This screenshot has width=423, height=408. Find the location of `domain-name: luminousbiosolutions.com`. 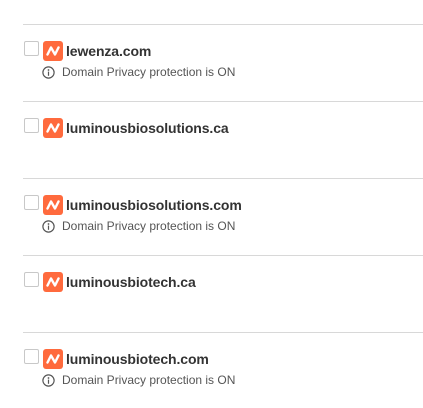

domain-name: luminousbiosolutions.com is located at coordinates (154, 205).